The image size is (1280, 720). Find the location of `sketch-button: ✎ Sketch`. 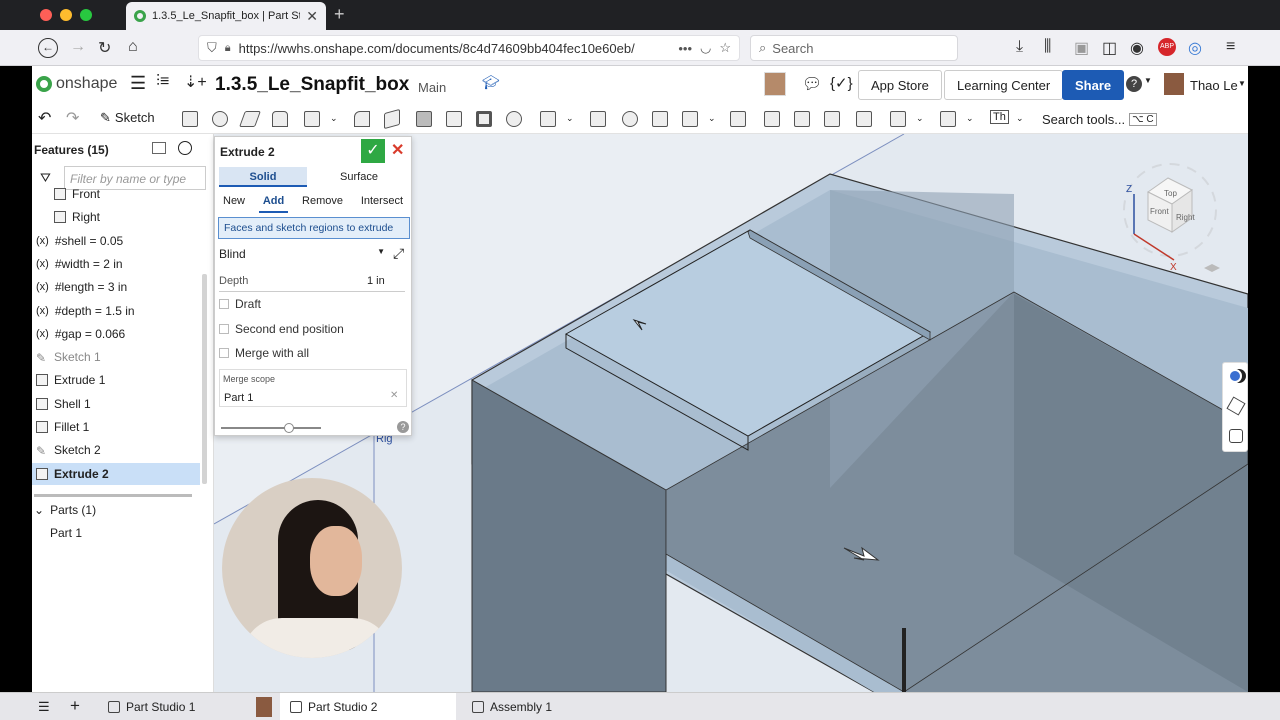

sketch-button: ✎ Sketch is located at coordinates (127, 118).